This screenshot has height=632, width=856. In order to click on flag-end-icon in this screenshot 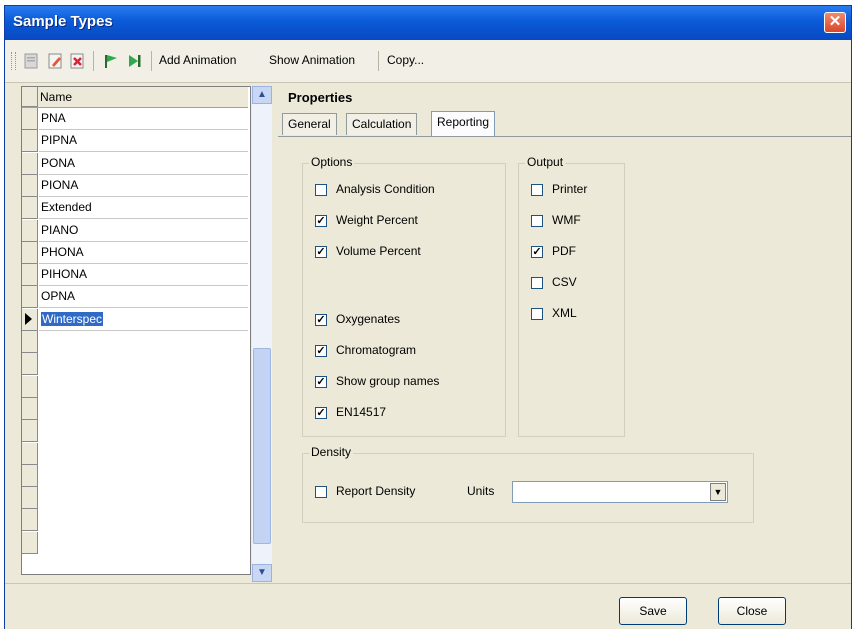, I will do `click(134, 61)`.